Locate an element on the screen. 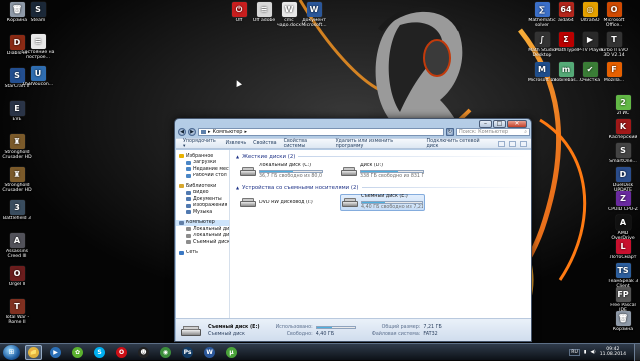  search-input: Поиск: Компьютер ⌕ is located at coordinates (493, 131).